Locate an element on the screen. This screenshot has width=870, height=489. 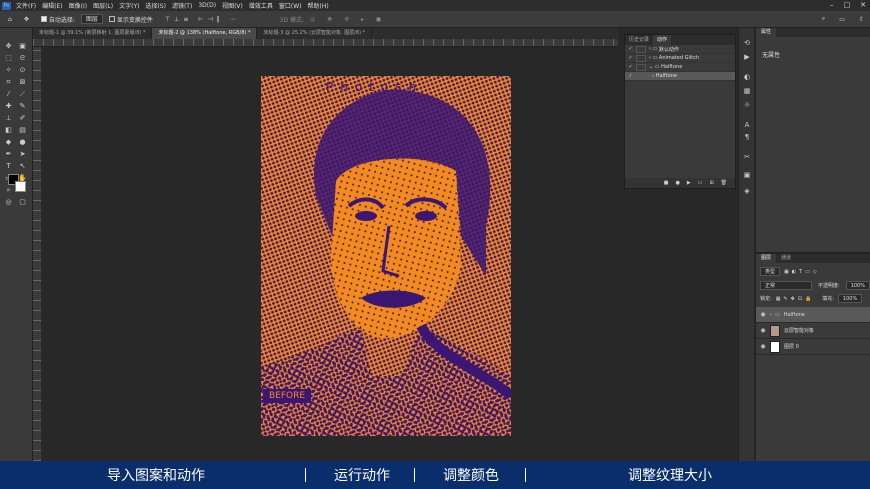
move-icon: ✥ is located at coordinates (8, 46).